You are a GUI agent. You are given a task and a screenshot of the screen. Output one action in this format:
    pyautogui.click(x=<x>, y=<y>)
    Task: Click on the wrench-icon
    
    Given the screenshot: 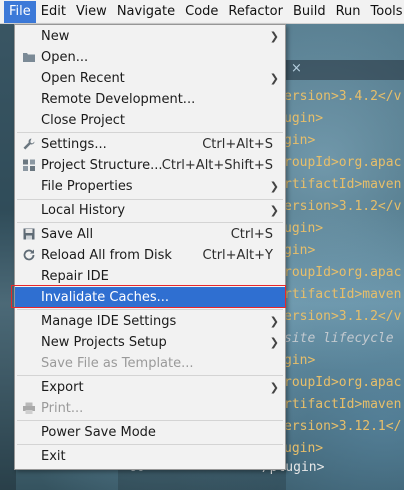 What is the action you would take?
    pyautogui.click(x=29, y=144)
    